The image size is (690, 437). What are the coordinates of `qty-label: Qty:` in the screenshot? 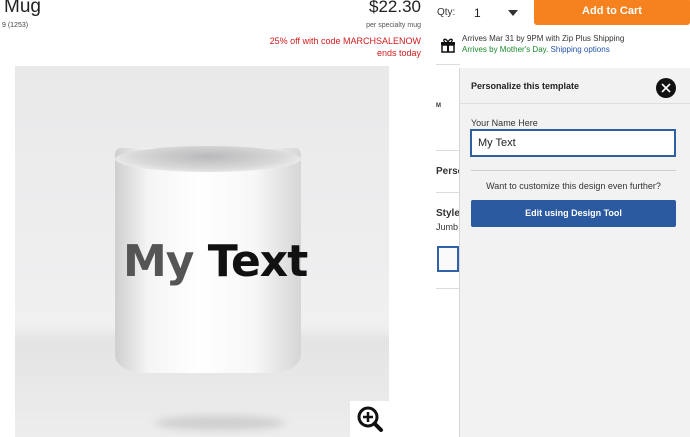 It's located at (446, 12).